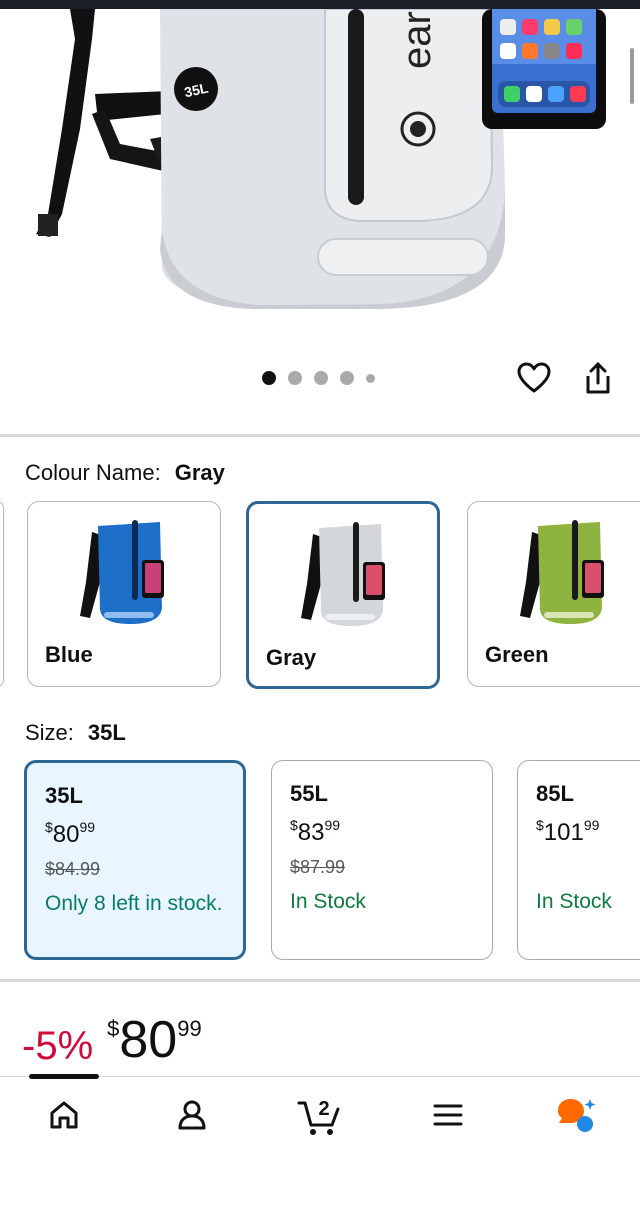 The width and height of the screenshot is (640, 1206). I want to click on menu-icon, so click(448, 1115).